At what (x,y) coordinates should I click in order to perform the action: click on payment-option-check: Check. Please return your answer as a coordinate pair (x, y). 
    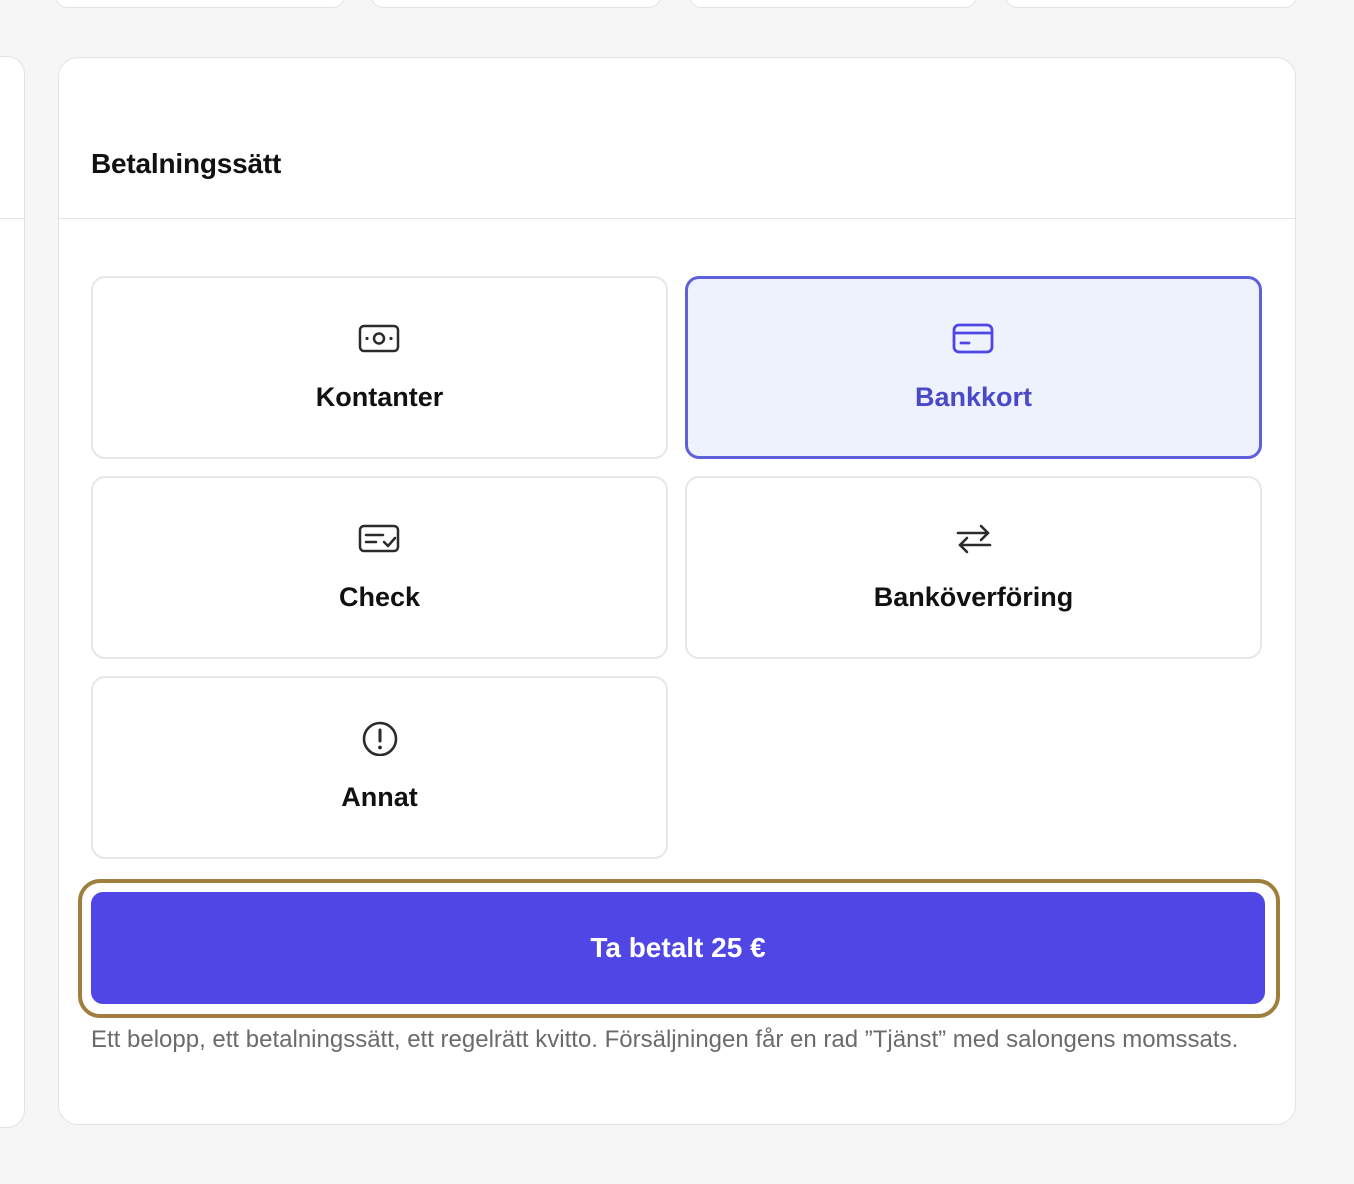
    Looking at the image, I should click on (379, 567).